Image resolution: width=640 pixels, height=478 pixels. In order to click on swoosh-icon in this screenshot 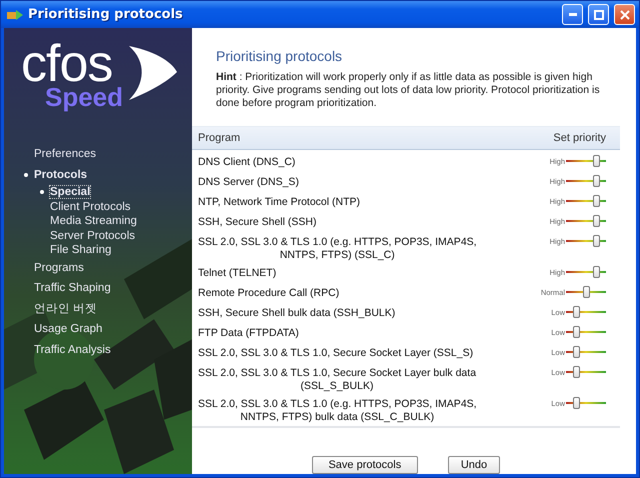, I will do `click(153, 73)`.